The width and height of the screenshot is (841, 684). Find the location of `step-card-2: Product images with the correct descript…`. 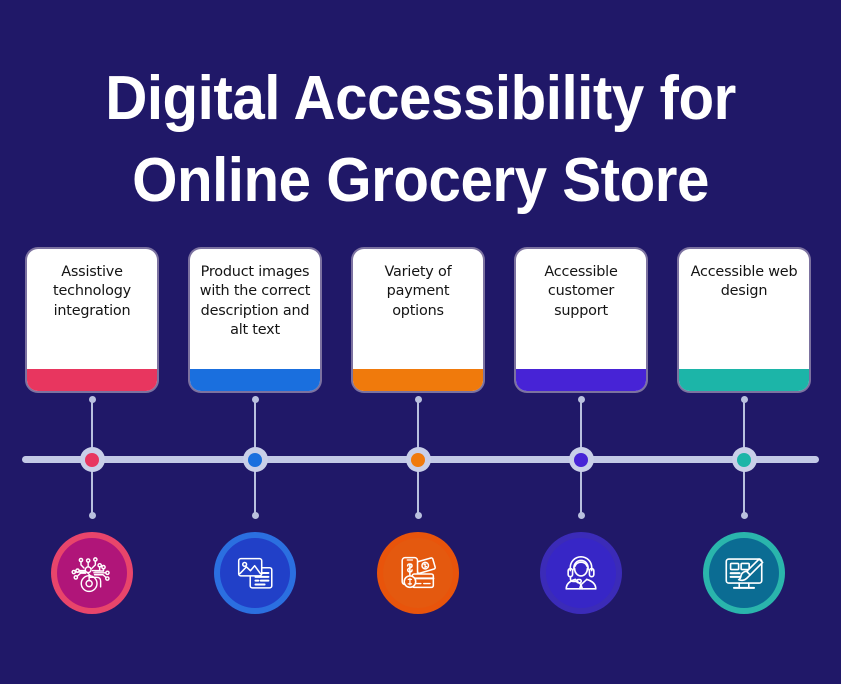

step-card-2: Product images with the correct descript… is located at coordinates (255, 320).